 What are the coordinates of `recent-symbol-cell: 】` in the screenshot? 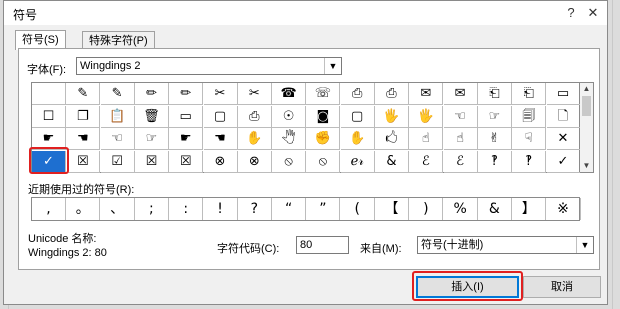 It's located at (529, 209).